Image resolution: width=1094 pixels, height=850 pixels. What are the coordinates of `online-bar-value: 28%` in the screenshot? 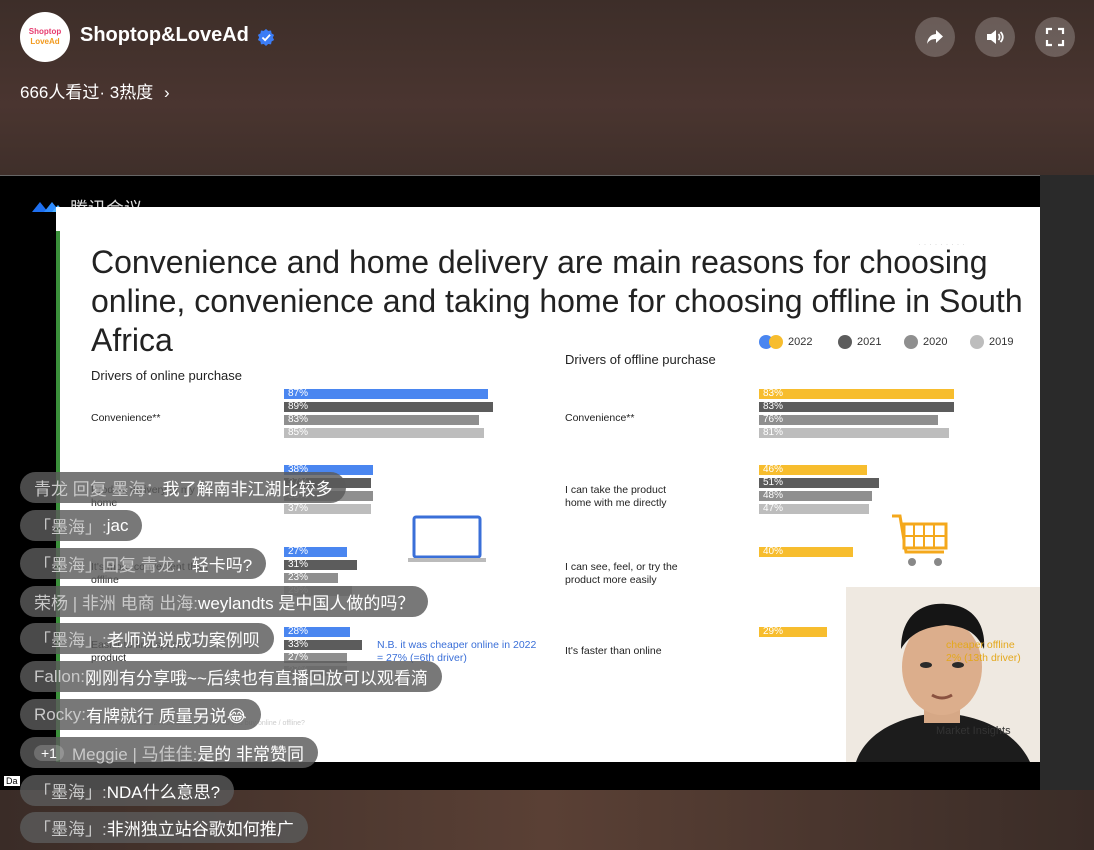 It's located at (298, 631).